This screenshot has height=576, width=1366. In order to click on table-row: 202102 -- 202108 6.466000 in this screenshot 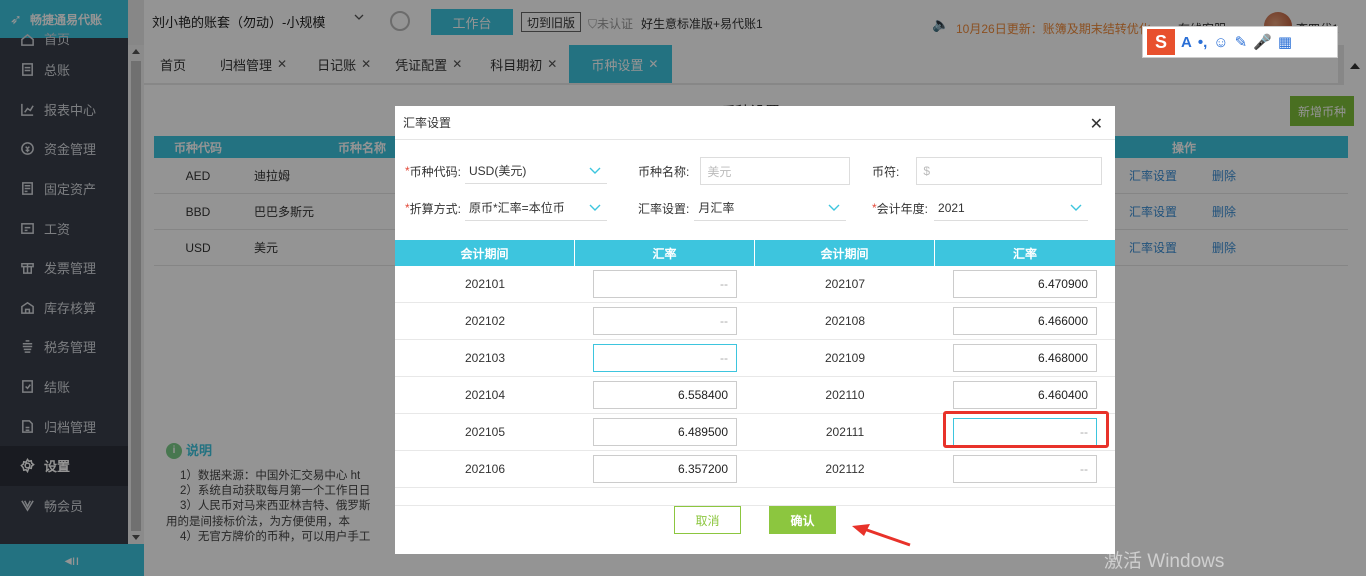, I will do `click(755, 321)`.